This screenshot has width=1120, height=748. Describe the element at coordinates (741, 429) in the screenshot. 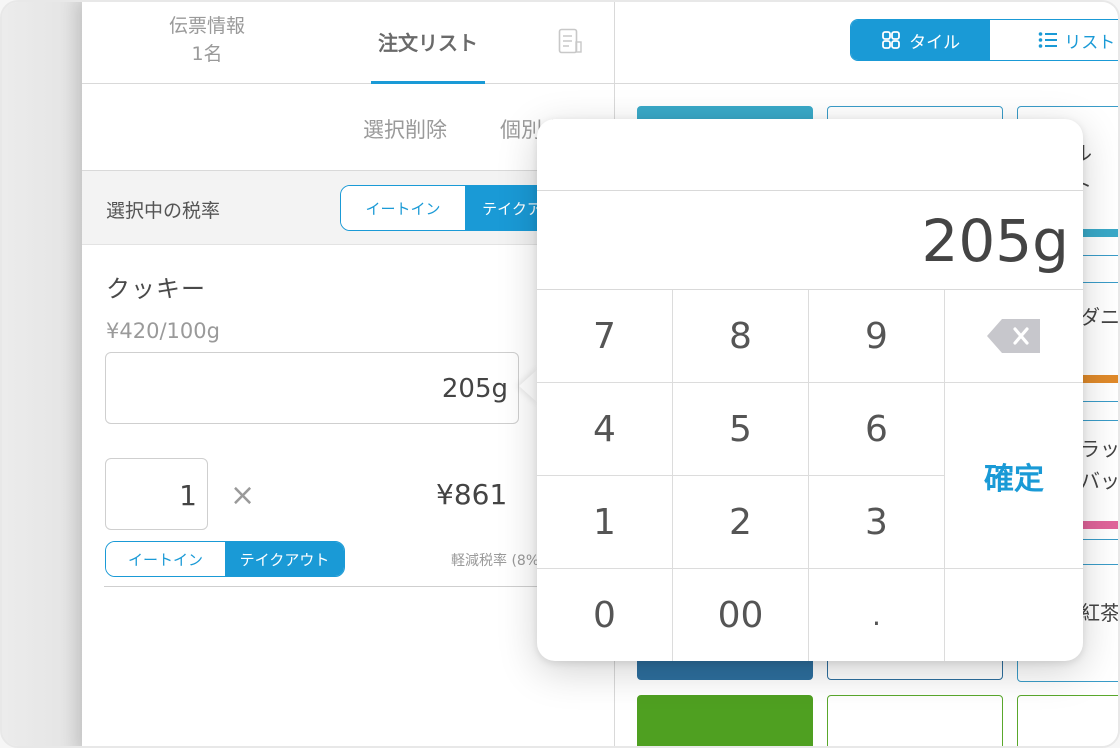

I see `key-5: 5` at that location.